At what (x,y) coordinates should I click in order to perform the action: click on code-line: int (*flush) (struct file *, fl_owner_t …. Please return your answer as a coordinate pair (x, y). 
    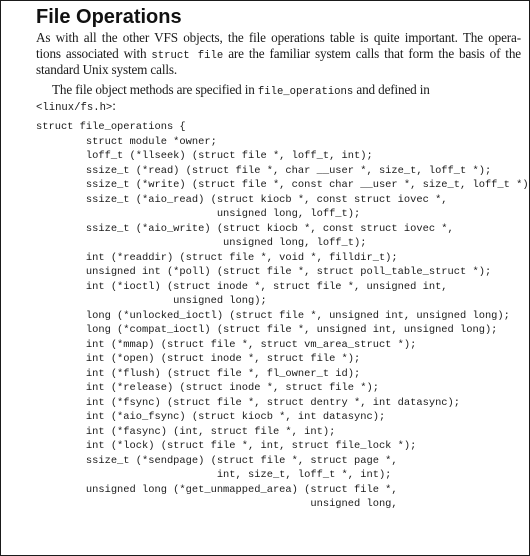
    Looking at the image, I should click on (198, 373).